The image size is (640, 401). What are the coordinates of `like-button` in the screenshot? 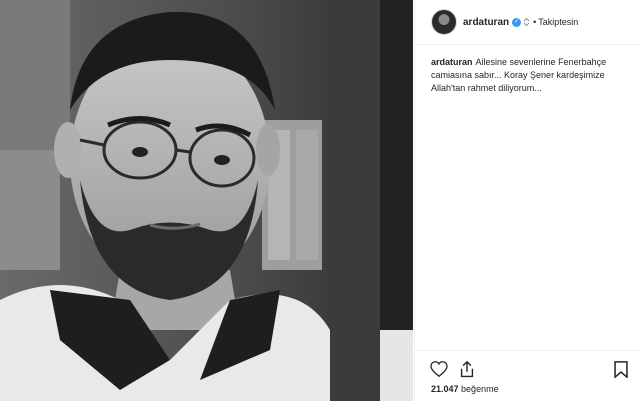 It's located at (439, 369).